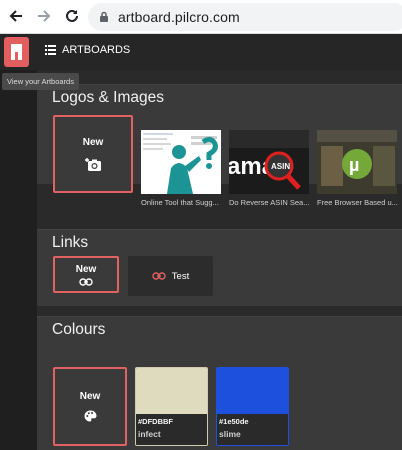 The height and width of the screenshot is (450, 402). What do you see at coordinates (201, 52) in the screenshot?
I see `app-header: ARTBOARDS` at bounding box center [201, 52].